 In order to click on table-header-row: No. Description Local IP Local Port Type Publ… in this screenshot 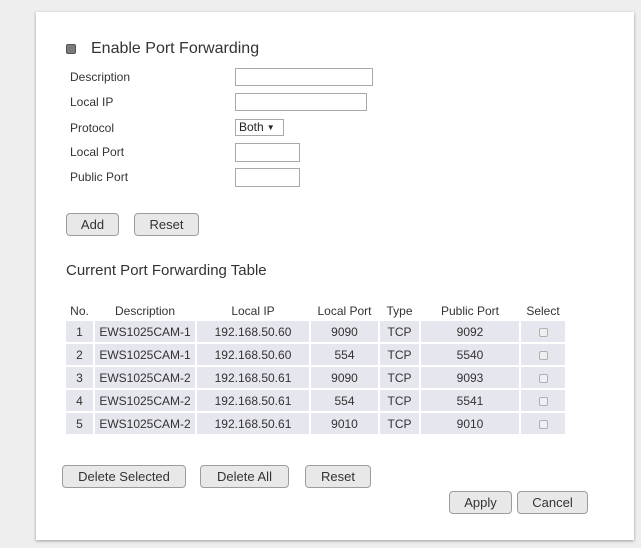, I will do `click(315, 310)`.